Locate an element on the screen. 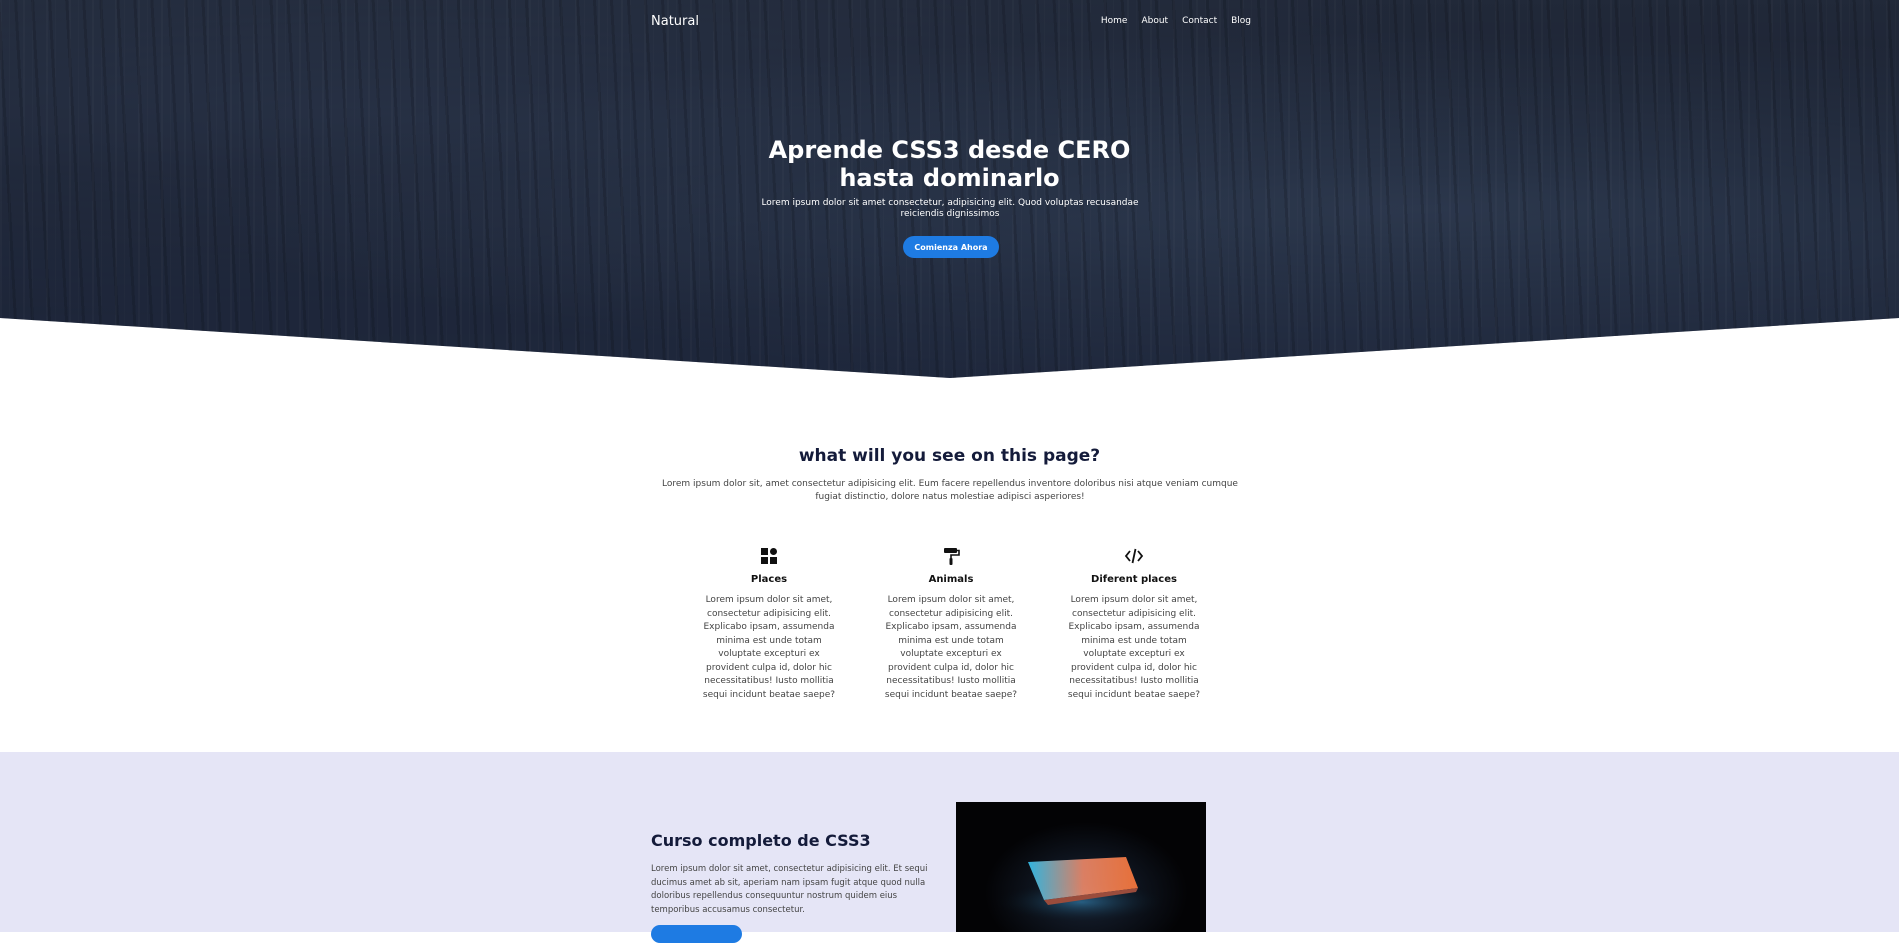 This screenshot has height=943, width=1899. grid-icon is located at coordinates (769, 556).